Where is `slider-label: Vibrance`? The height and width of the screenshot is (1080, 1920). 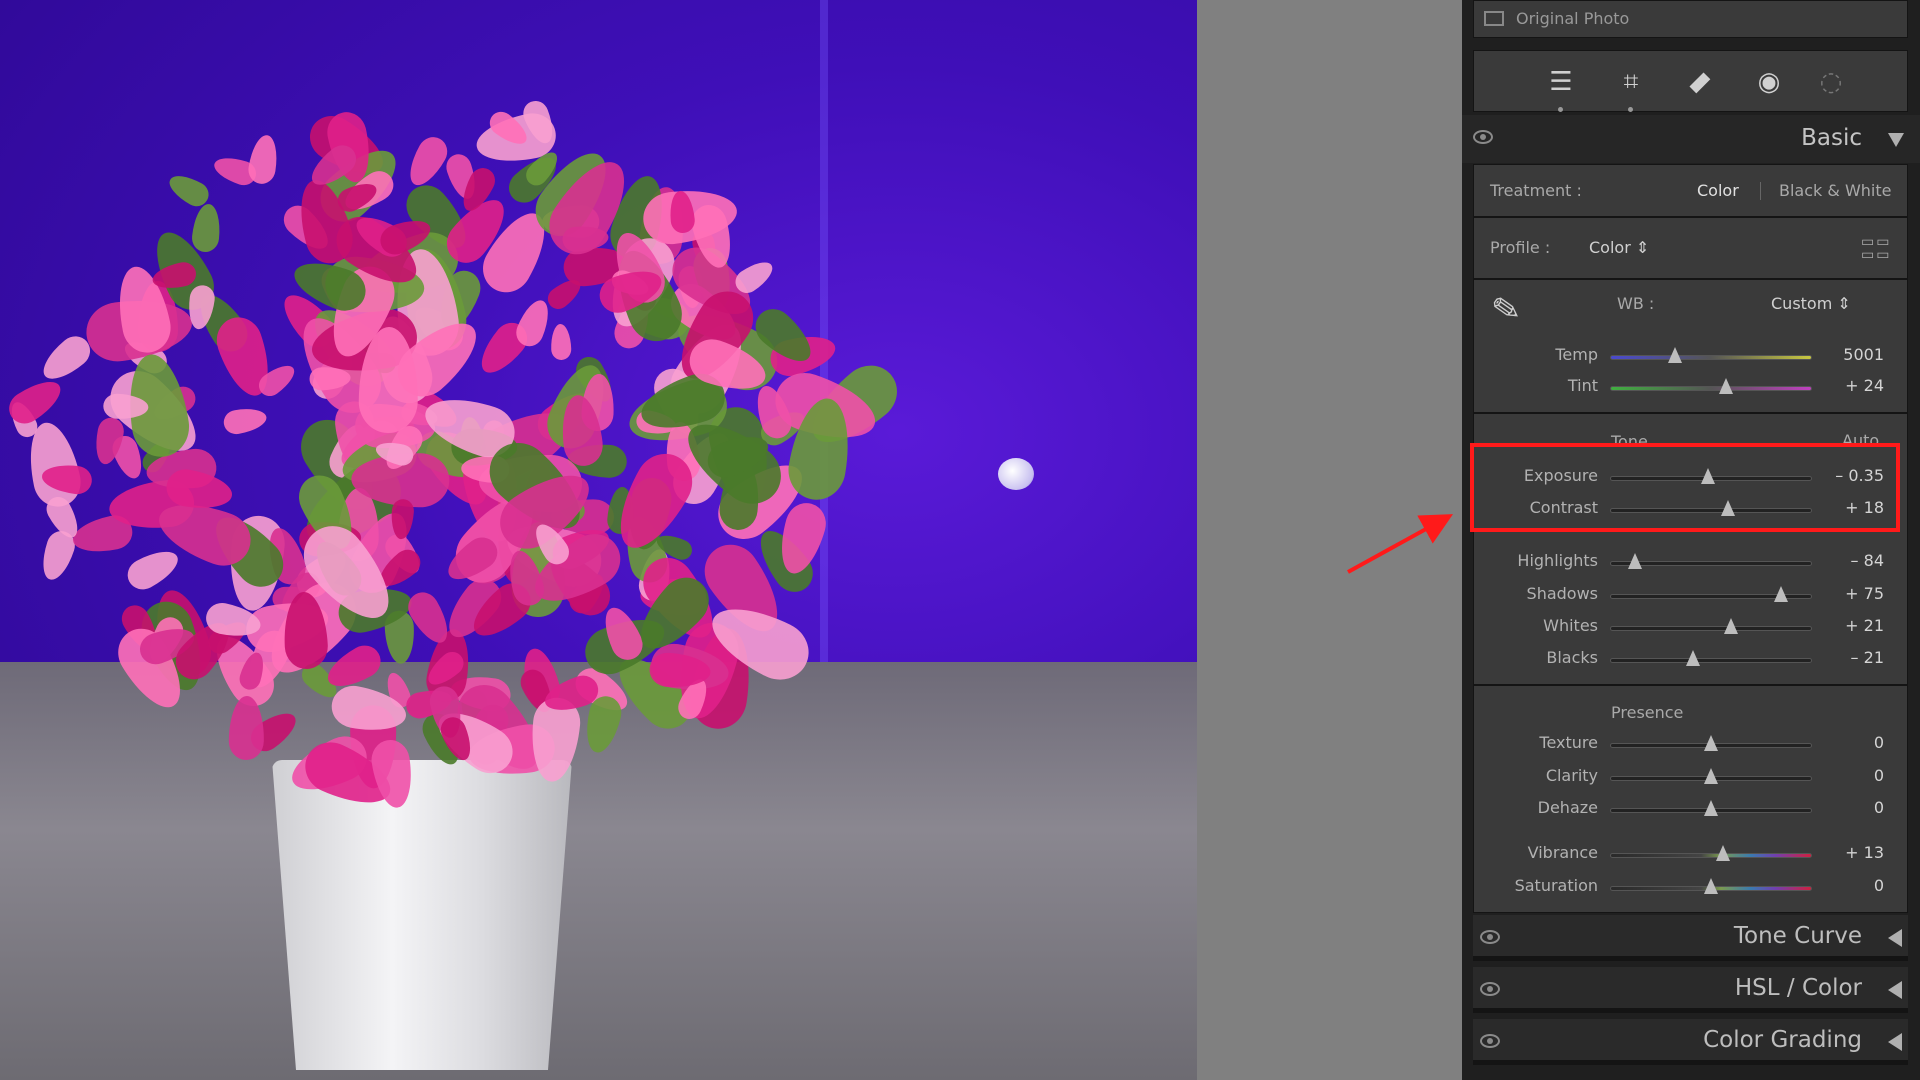
slider-label: Vibrance is located at coordinates (1562, 852).